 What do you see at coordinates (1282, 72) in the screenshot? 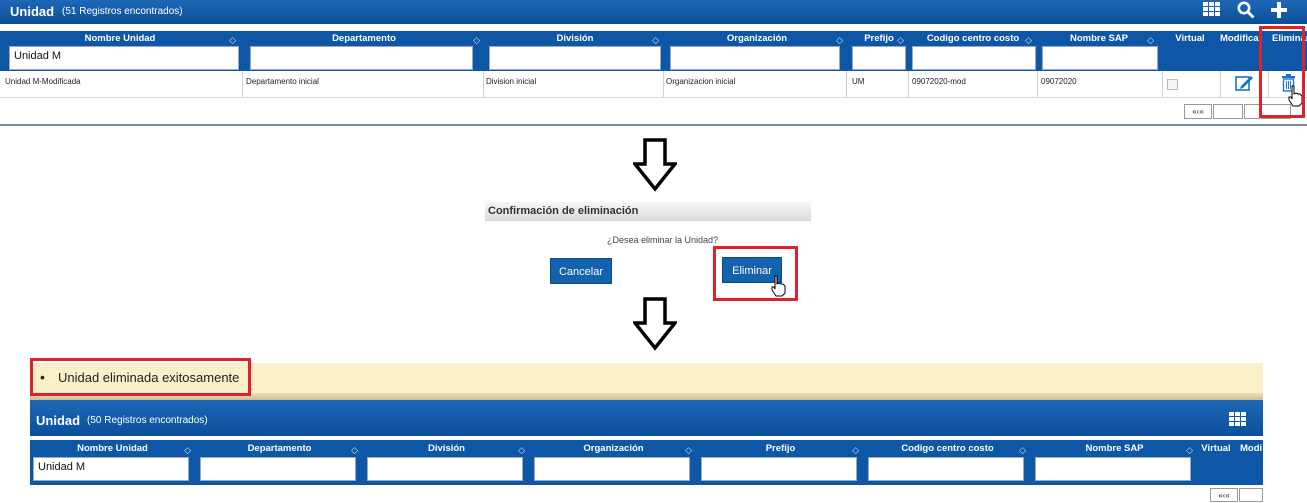
I see `highlight-delete-column` at bounding box center [1282, 72].